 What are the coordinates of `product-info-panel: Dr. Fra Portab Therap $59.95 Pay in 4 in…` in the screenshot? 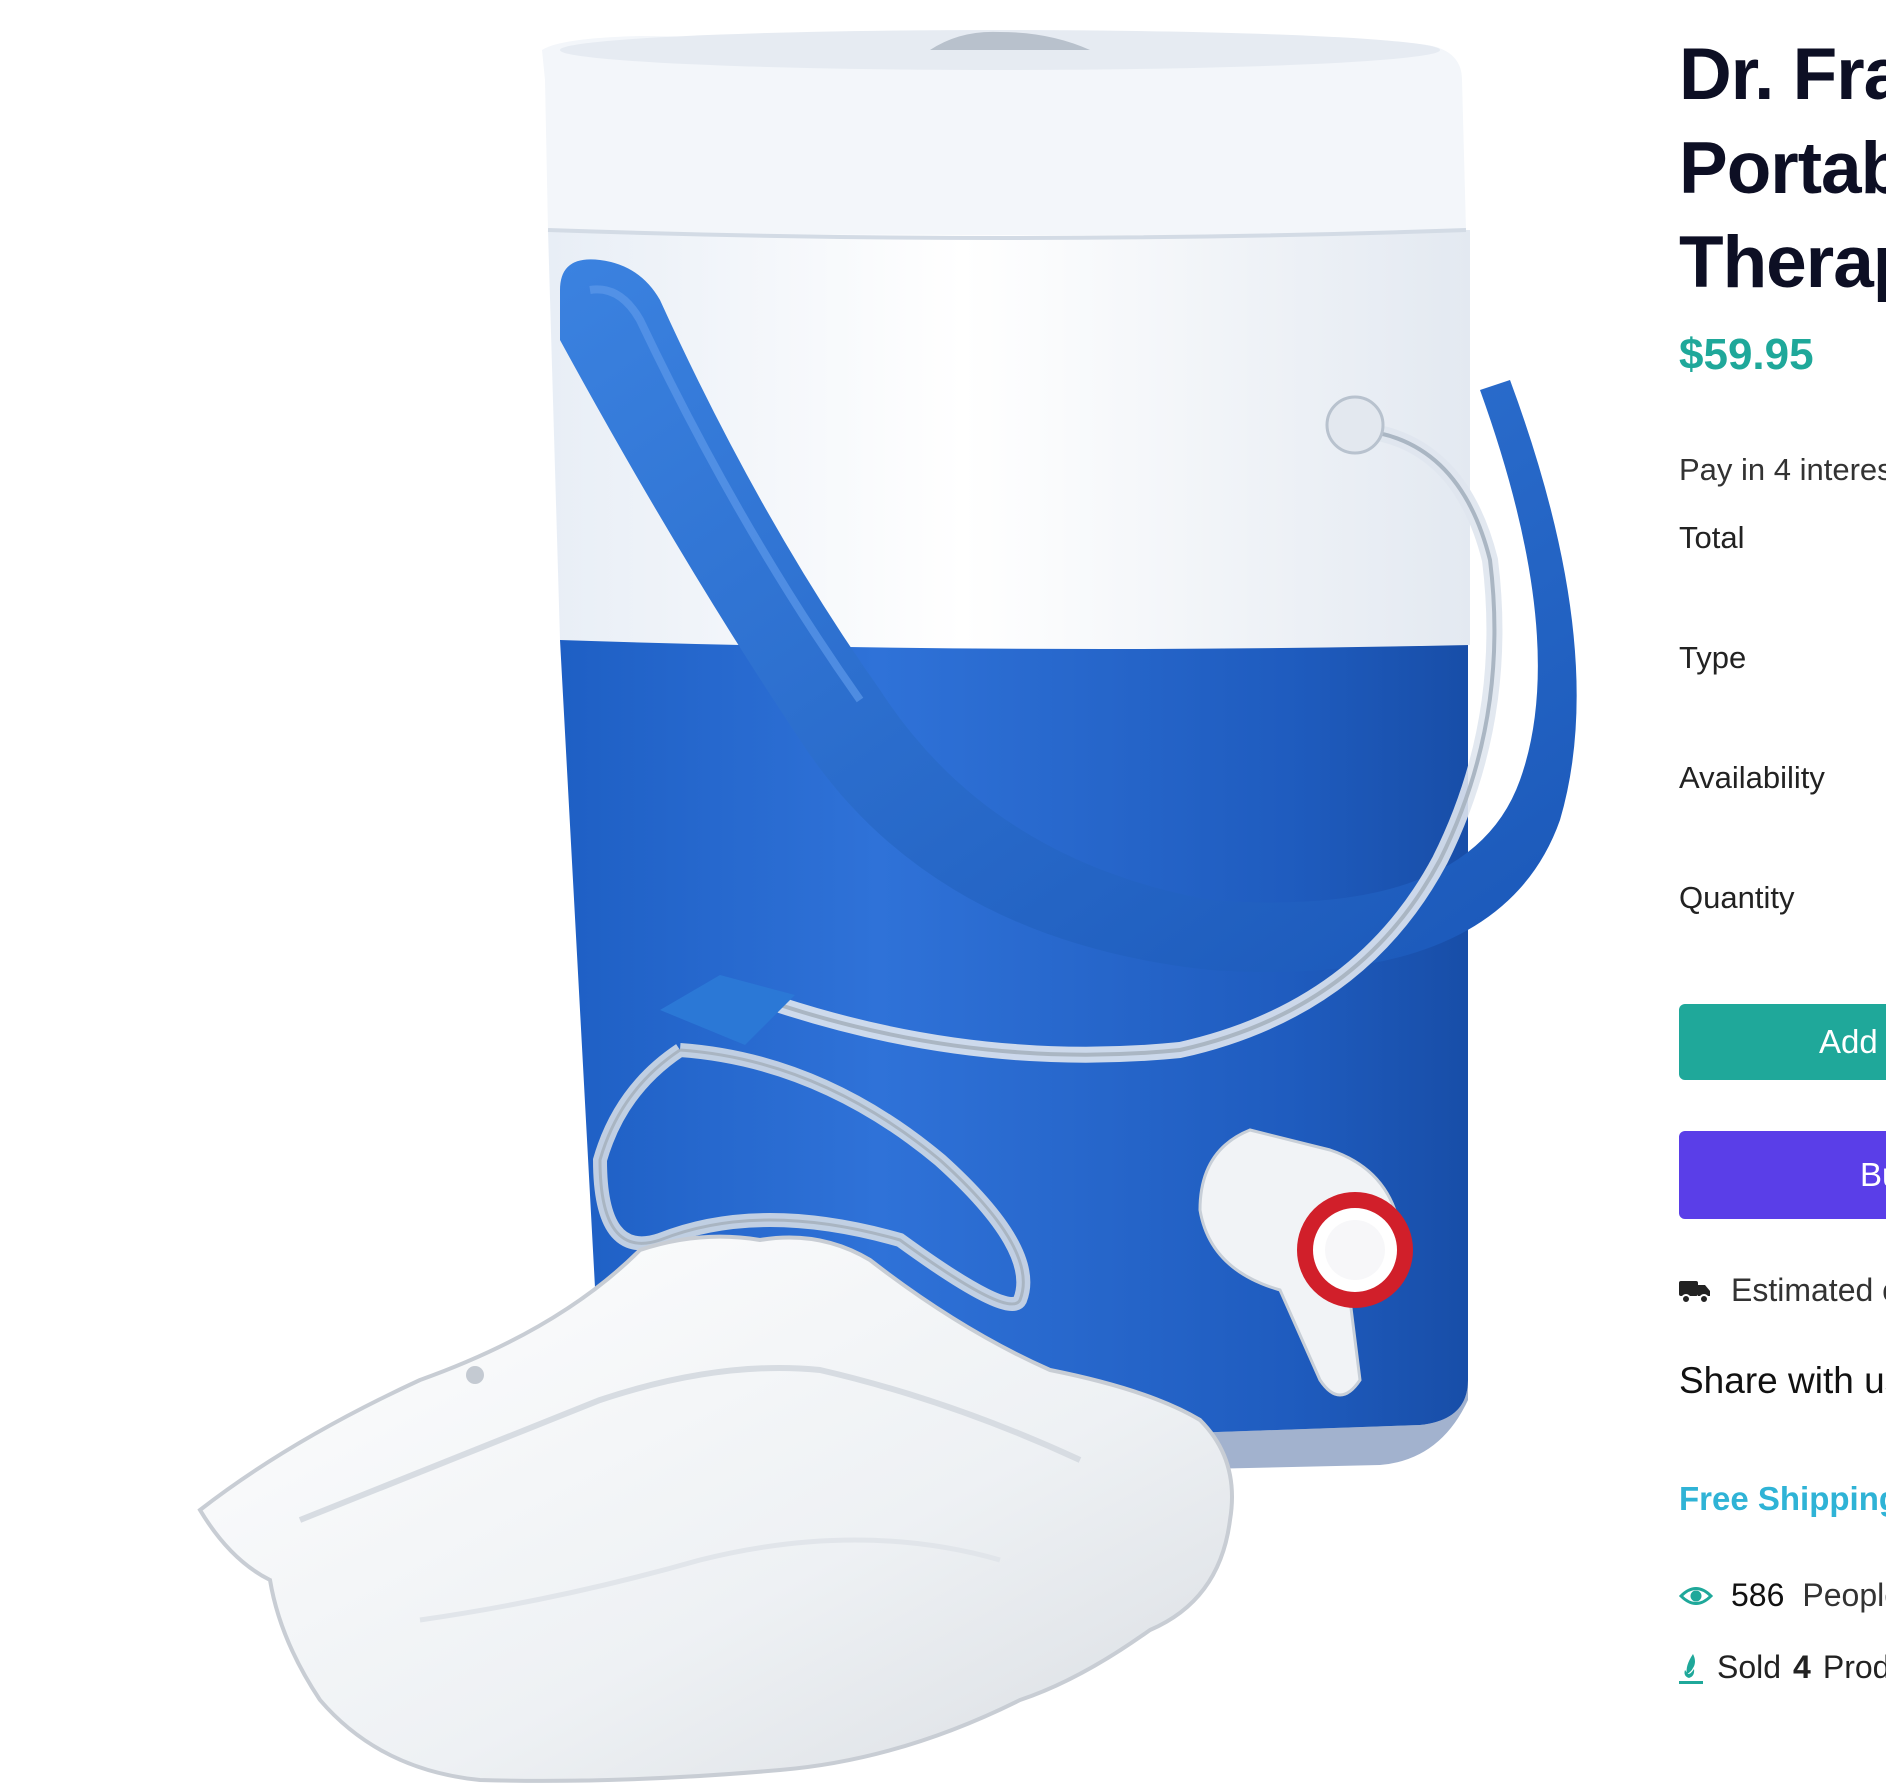 It's located at (1782, 892).